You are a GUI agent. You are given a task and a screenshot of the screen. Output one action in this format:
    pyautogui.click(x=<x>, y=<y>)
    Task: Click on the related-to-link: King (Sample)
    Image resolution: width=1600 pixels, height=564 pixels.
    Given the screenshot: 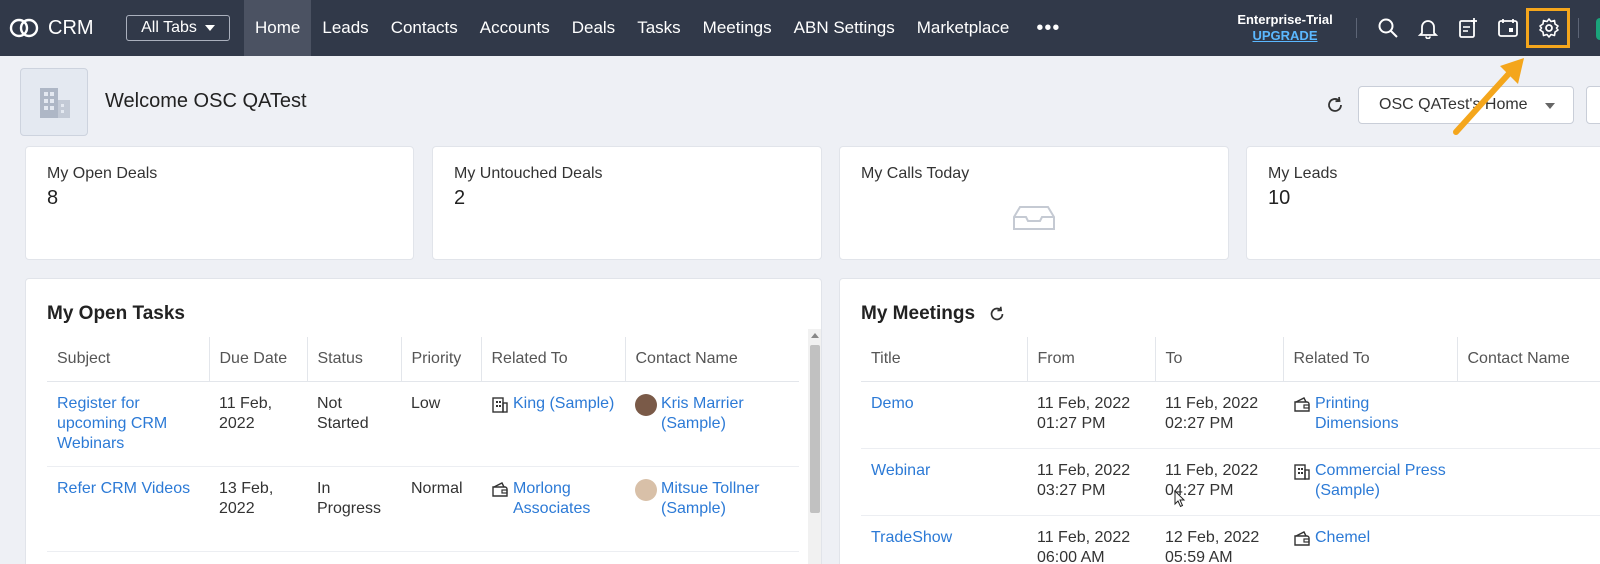 What is the action you would take?
    pyautogui.click(x=563, y=404)
    